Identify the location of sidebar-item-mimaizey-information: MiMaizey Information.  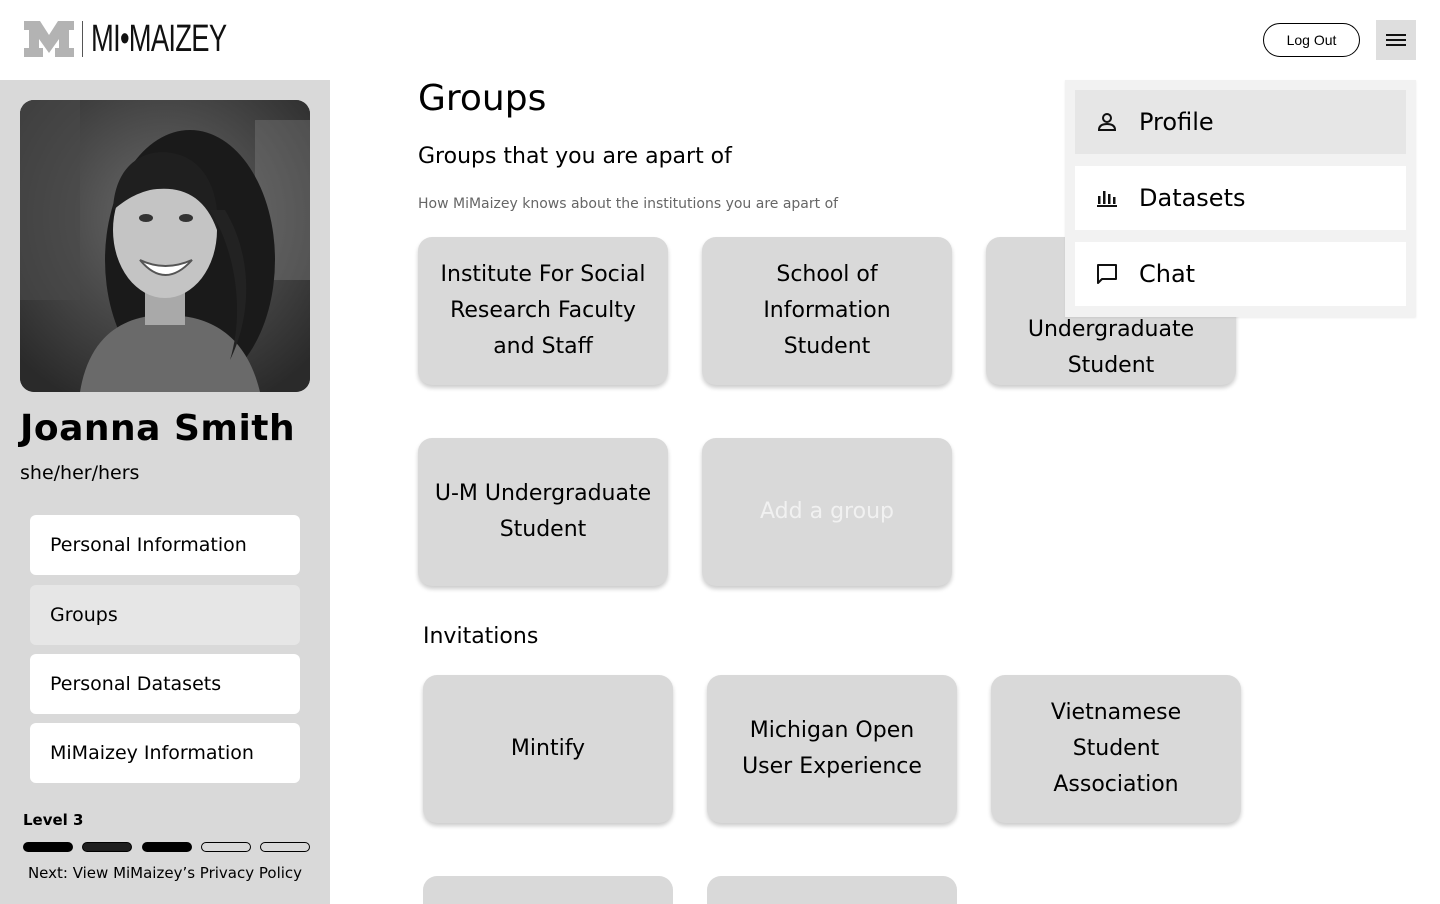
(165, 753).